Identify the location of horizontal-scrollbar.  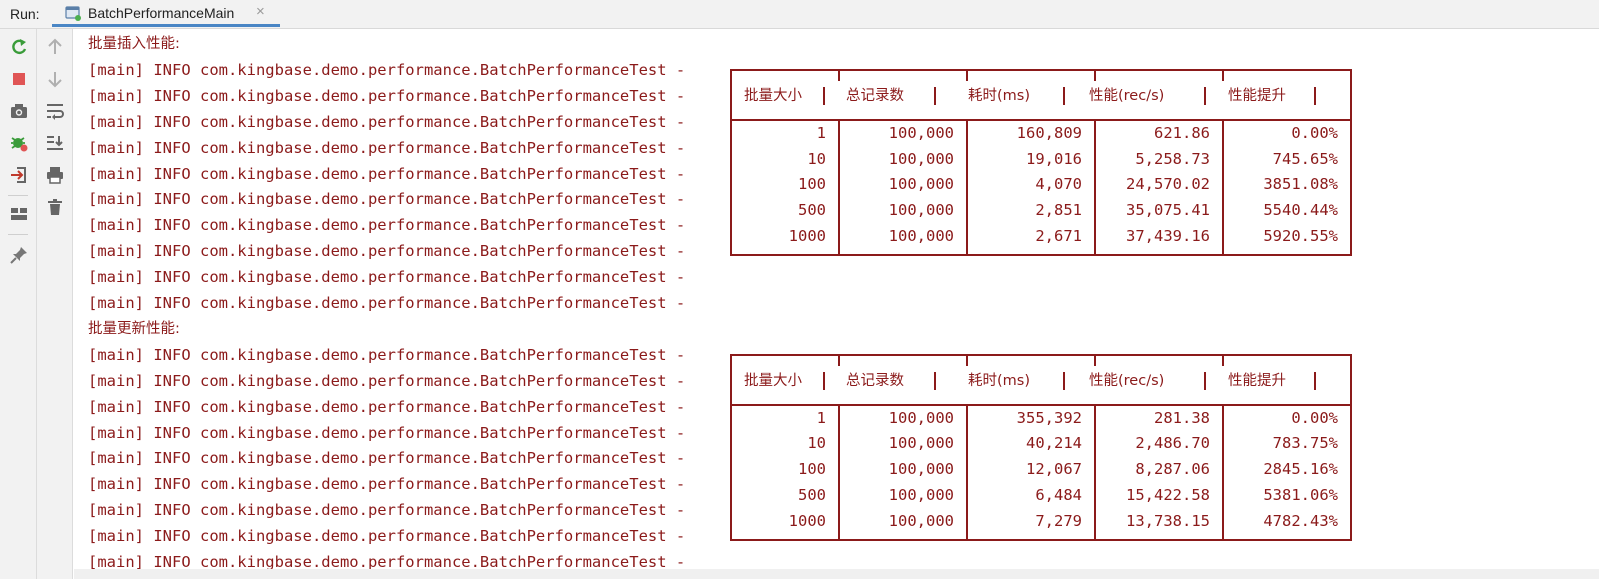
(836, 574).